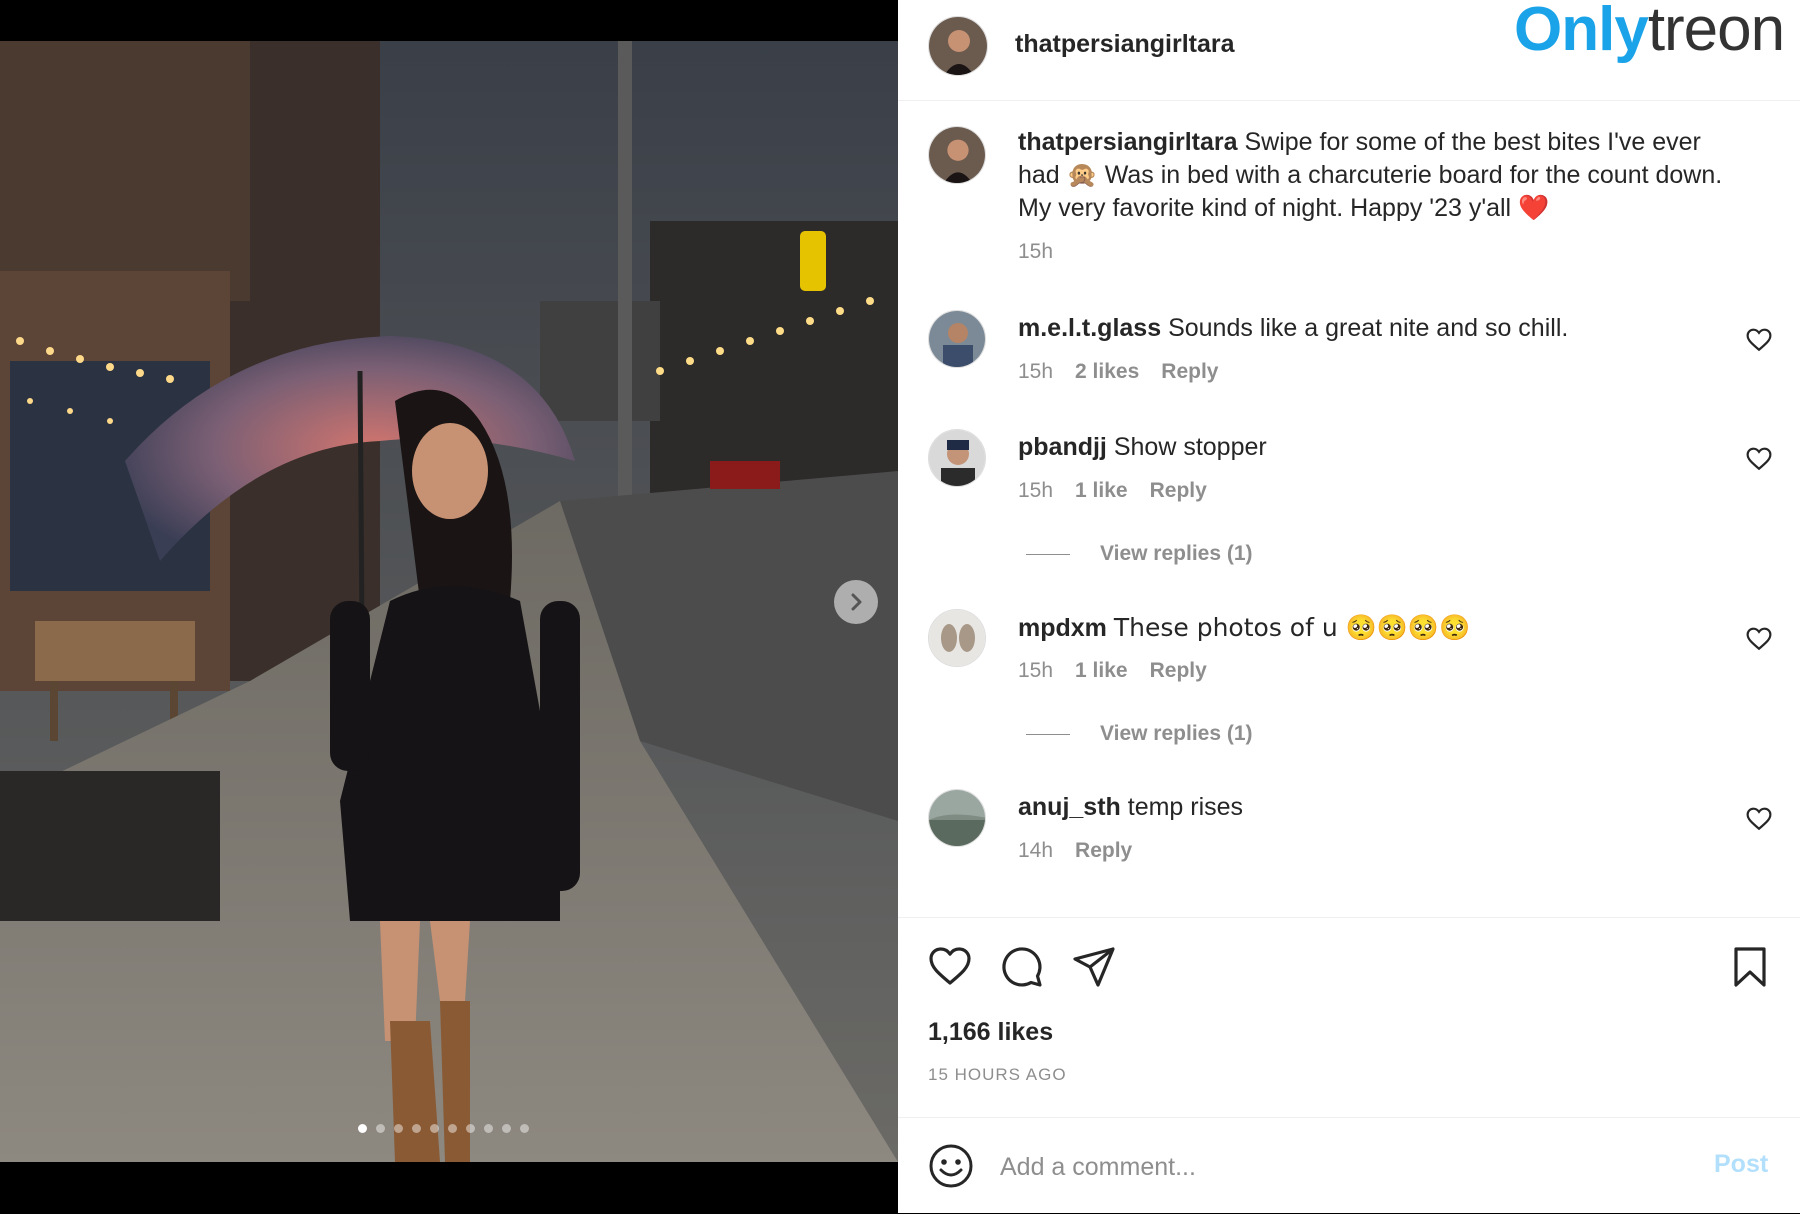 The image size is (1800, 1214). Describe the element at coordinates (1581, 32) in the screenshot. I see `watermark-part-1: Only` at that location.